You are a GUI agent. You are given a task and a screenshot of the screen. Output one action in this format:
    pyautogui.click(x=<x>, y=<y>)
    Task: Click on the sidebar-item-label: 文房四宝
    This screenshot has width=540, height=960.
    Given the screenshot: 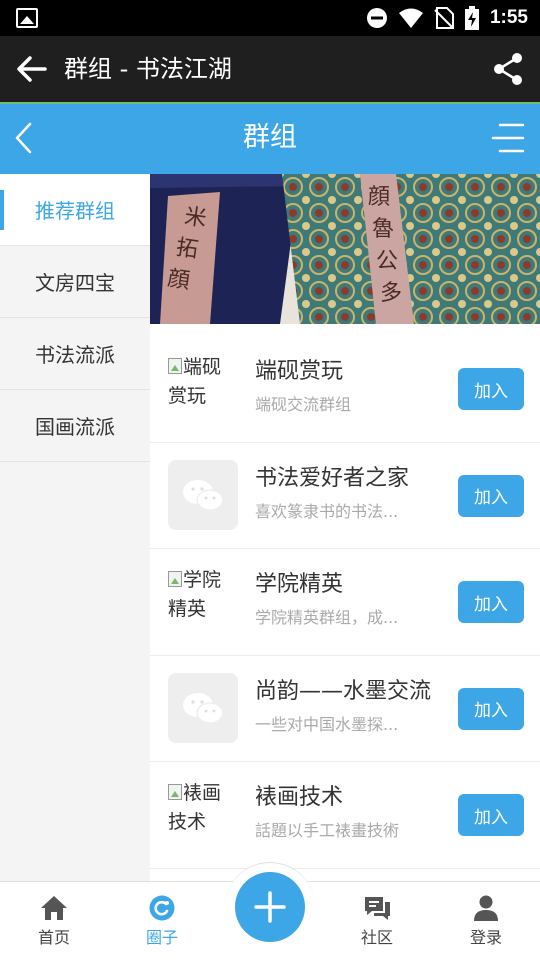 What is the action you would take?
    pyautogui.click(x=75, y=283)
    